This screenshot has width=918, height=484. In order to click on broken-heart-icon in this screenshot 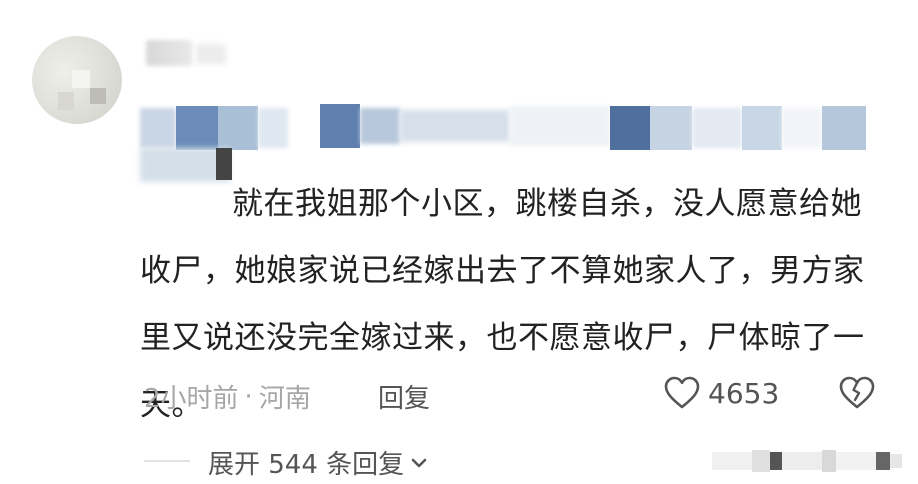, I will do `click(857, 392)`.